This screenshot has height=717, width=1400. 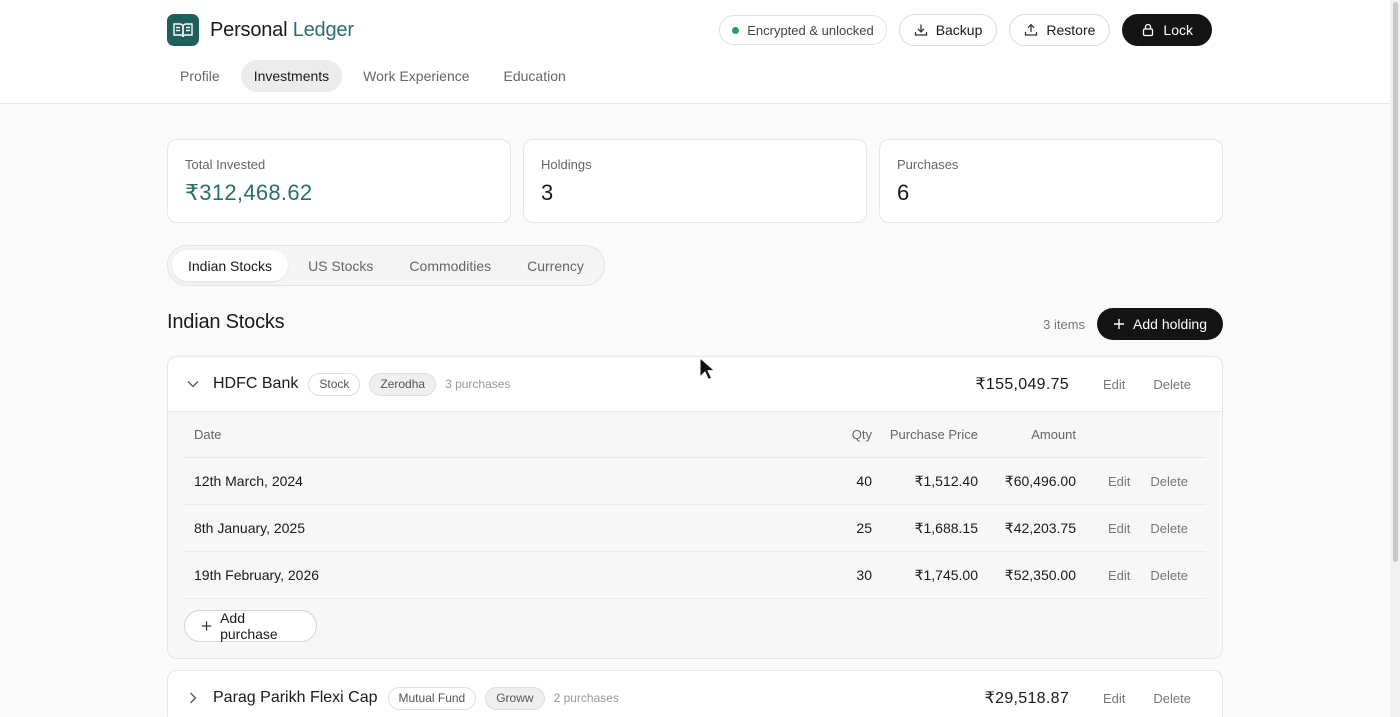 I want to click on encryption-status-badge: Encrypted & unlocked, so click(x=803, y=30).